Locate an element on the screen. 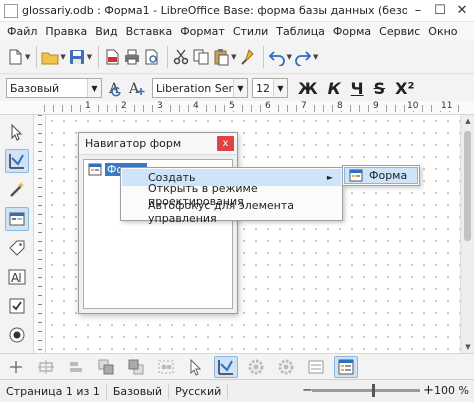 This screenshot has height=402, width=474. position-size-button is located at coordinates (46, 367).